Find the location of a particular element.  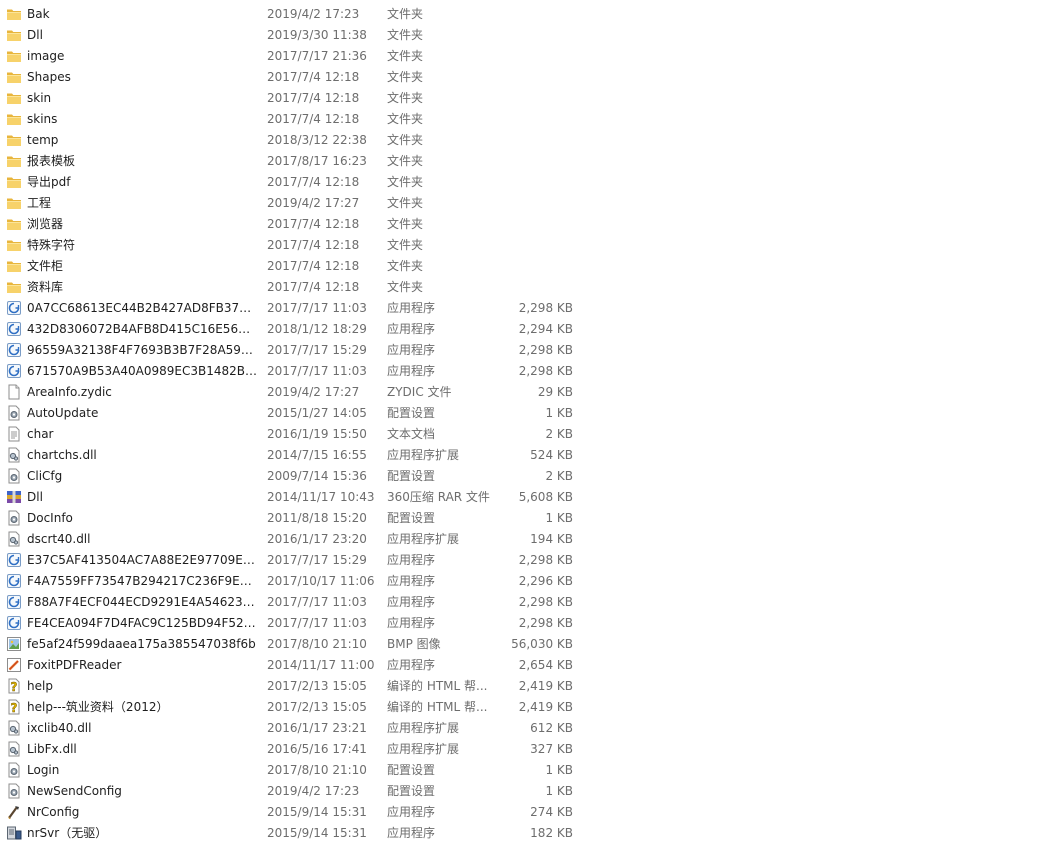

file-type: 文本文档 is located at coordinates (411, 434).